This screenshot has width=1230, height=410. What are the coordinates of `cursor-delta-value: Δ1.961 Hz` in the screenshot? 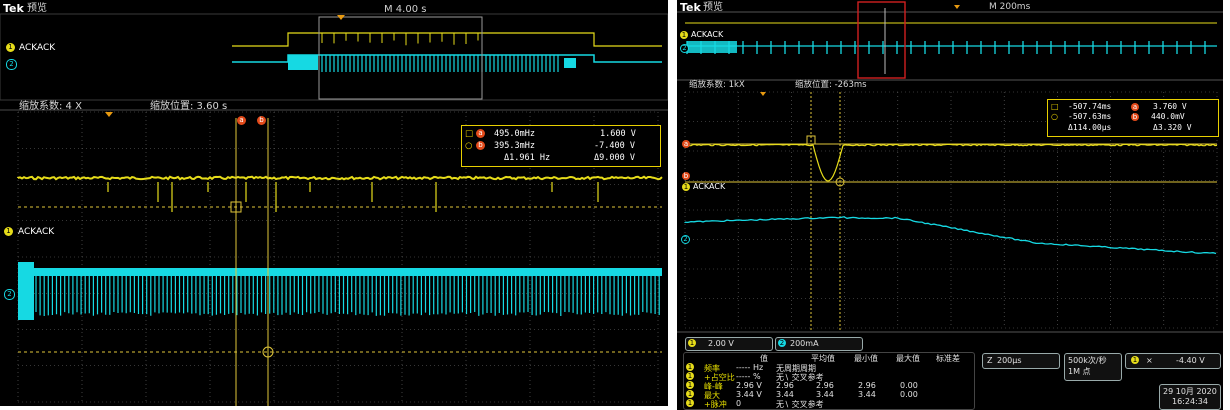 It's located at (527, 158).